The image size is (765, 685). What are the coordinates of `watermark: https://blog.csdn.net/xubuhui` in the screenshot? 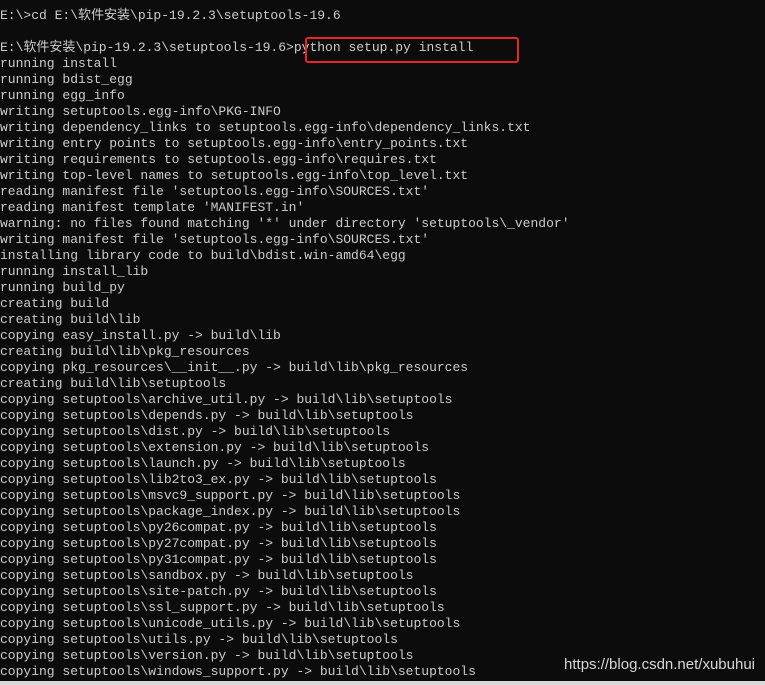 It's located at (659, 664).